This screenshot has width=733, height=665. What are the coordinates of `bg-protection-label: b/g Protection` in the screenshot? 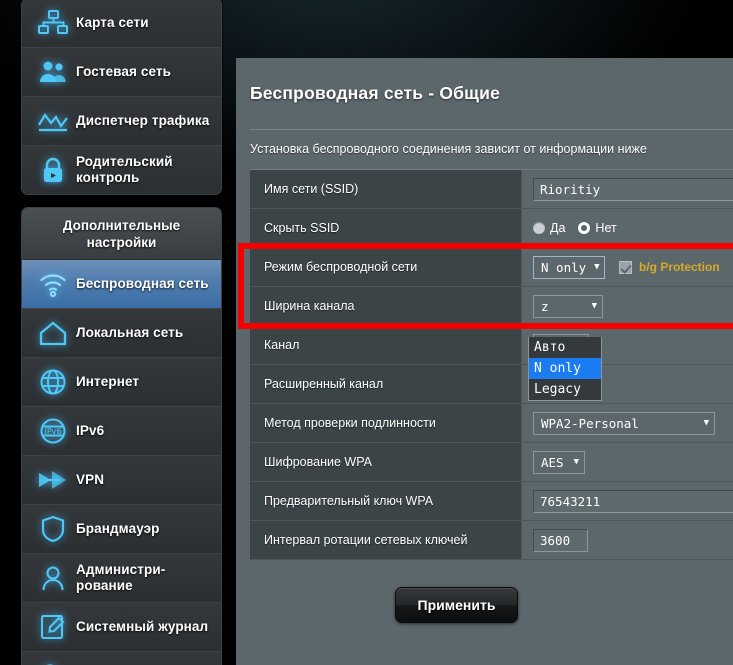 It's located at (679, 267).